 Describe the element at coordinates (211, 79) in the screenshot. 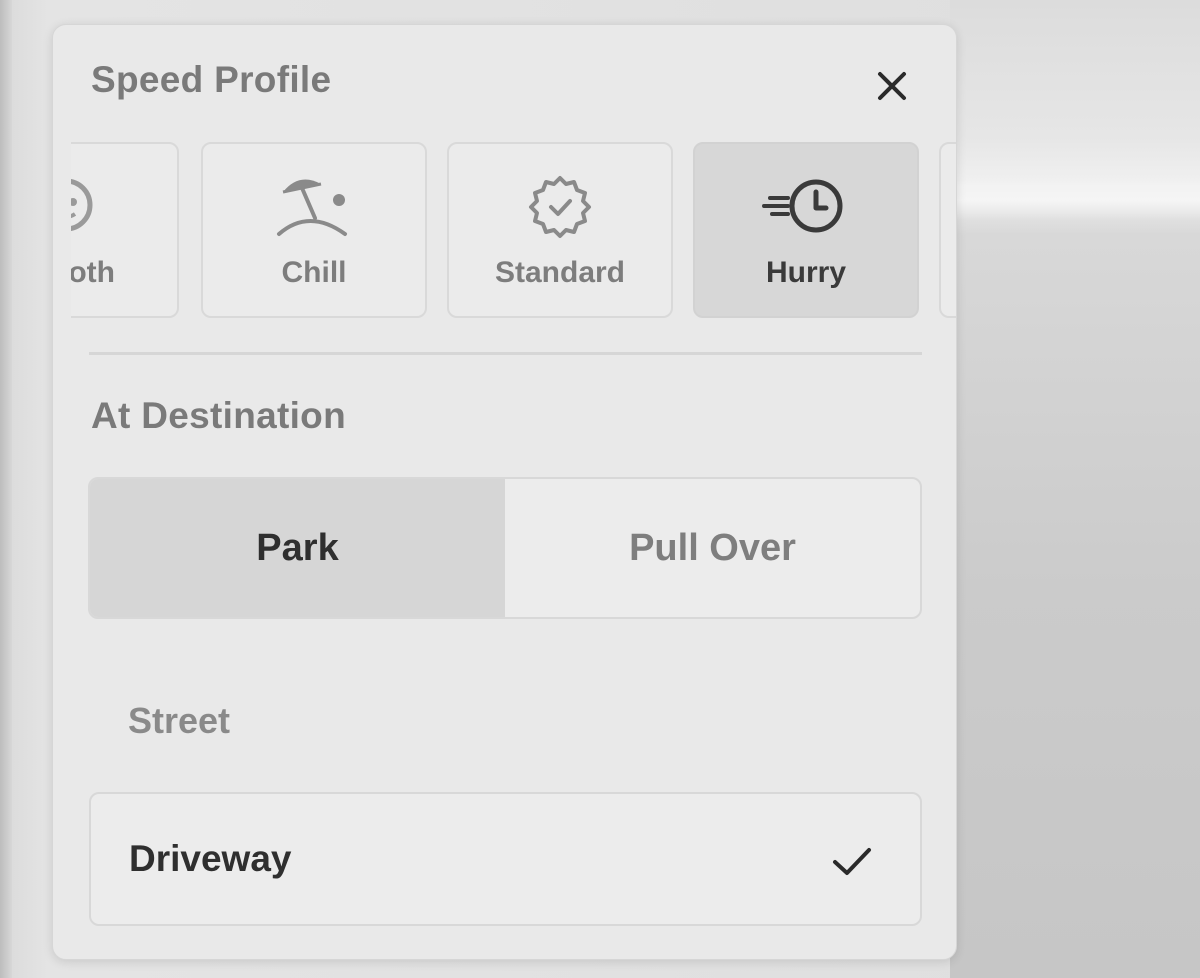

I see `panel-title: Speed Profile` at that location.